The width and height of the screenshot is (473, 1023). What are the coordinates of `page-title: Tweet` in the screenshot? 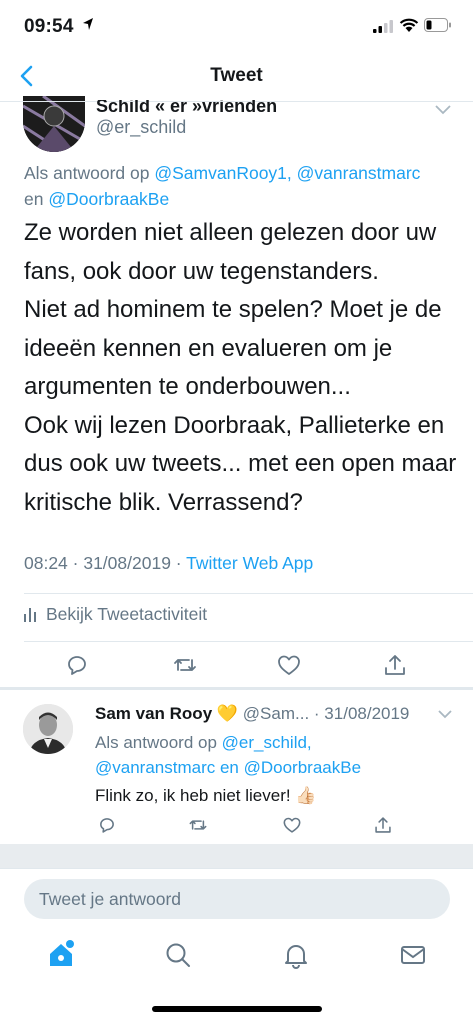 It's located at (236, 75).